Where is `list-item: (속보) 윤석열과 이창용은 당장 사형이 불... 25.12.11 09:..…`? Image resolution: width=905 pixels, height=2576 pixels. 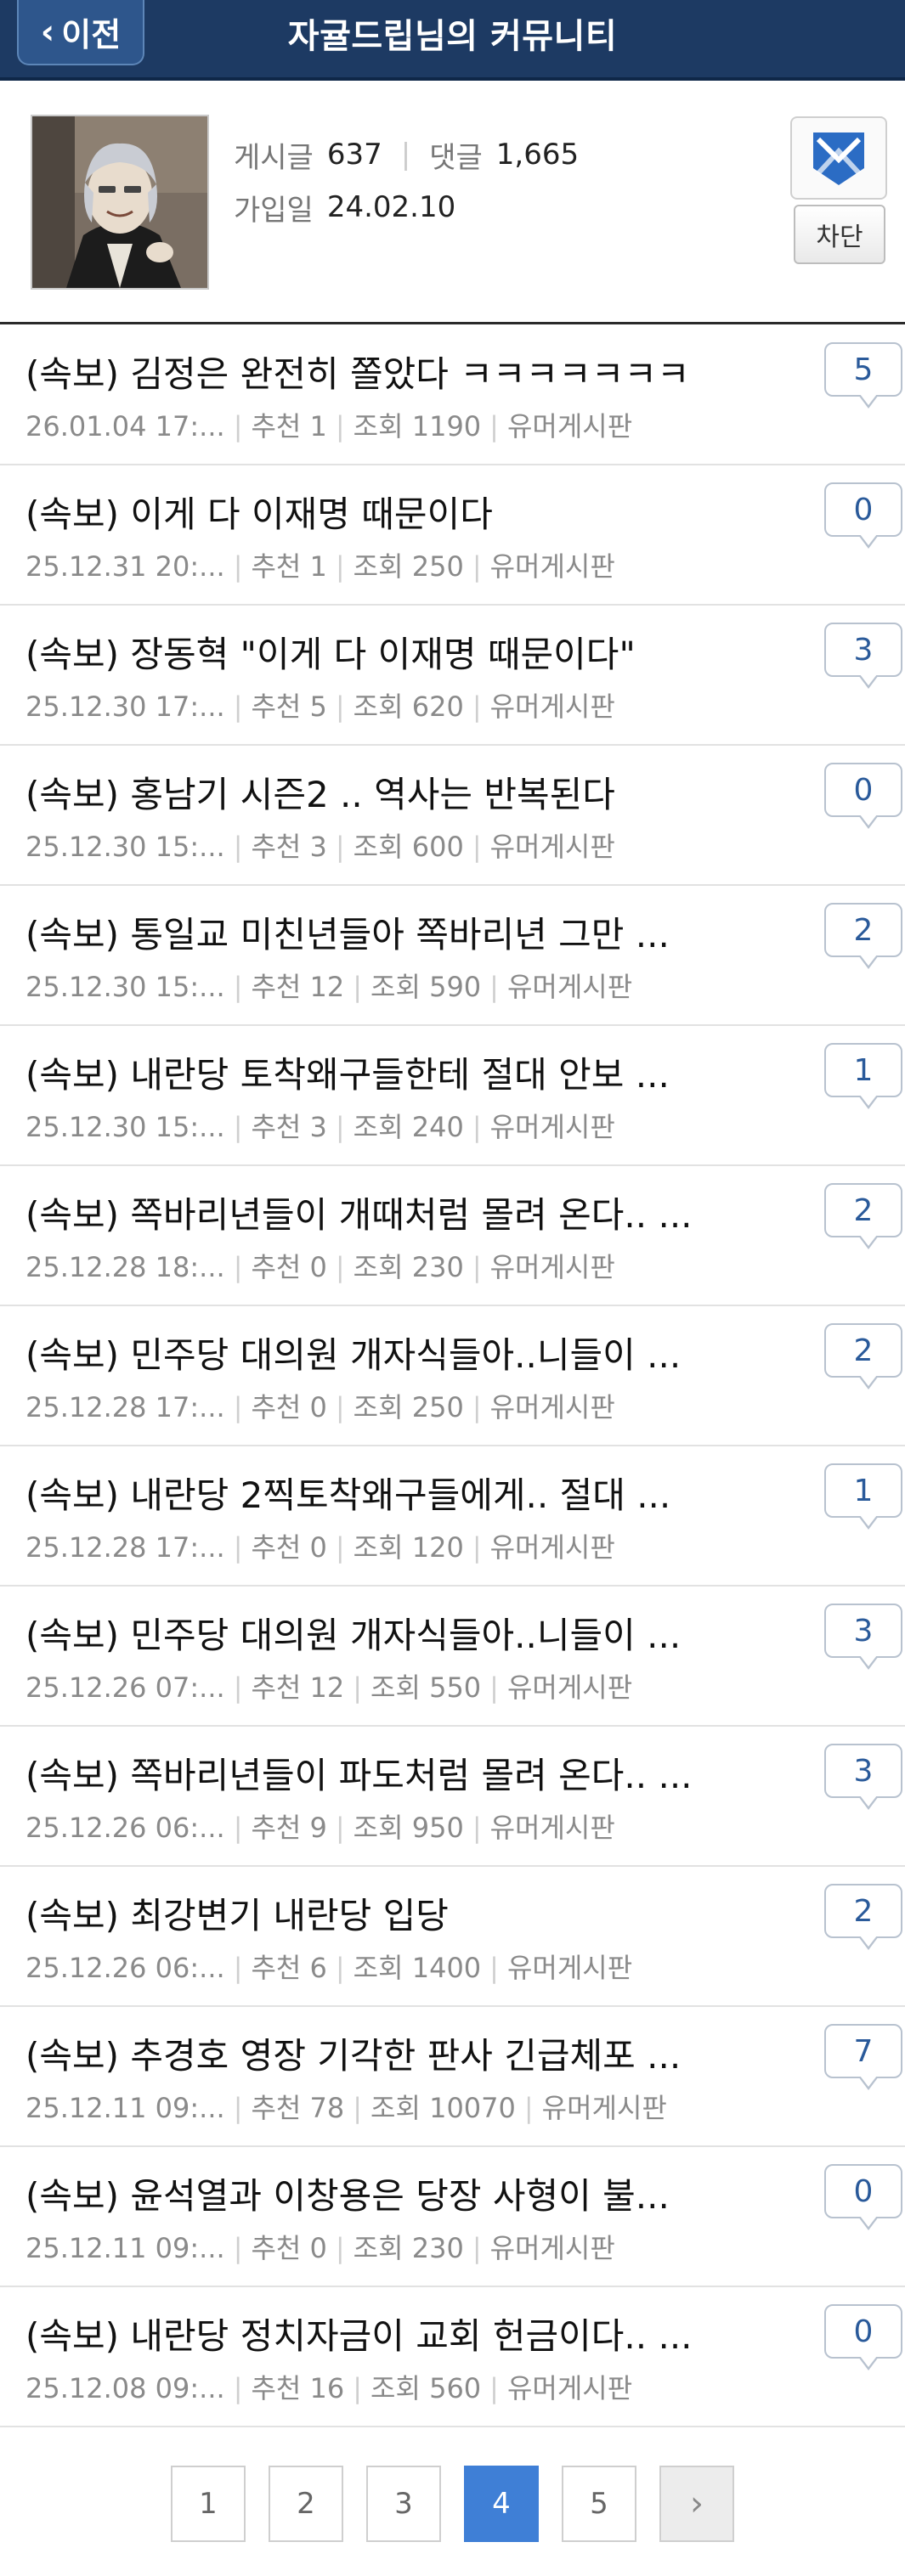 list-item: (속보) 윤석열과 이창용은 당장 사형이 불... 25.12.11 09:..… is located at coordinates (452, 2217).